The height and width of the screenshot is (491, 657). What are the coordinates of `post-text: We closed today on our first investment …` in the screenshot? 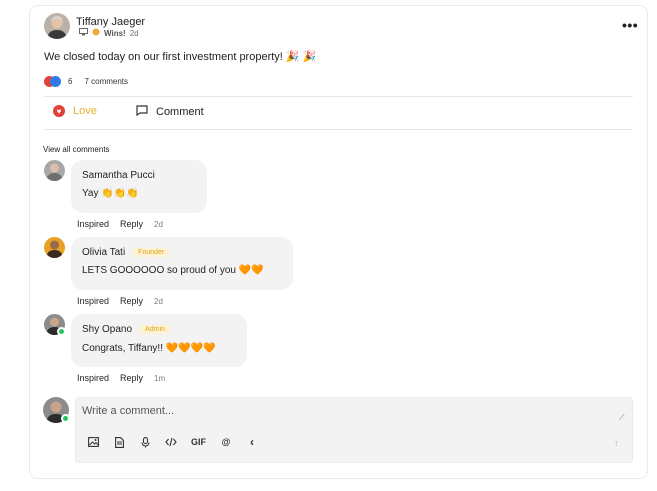 It's located at (180, 57).